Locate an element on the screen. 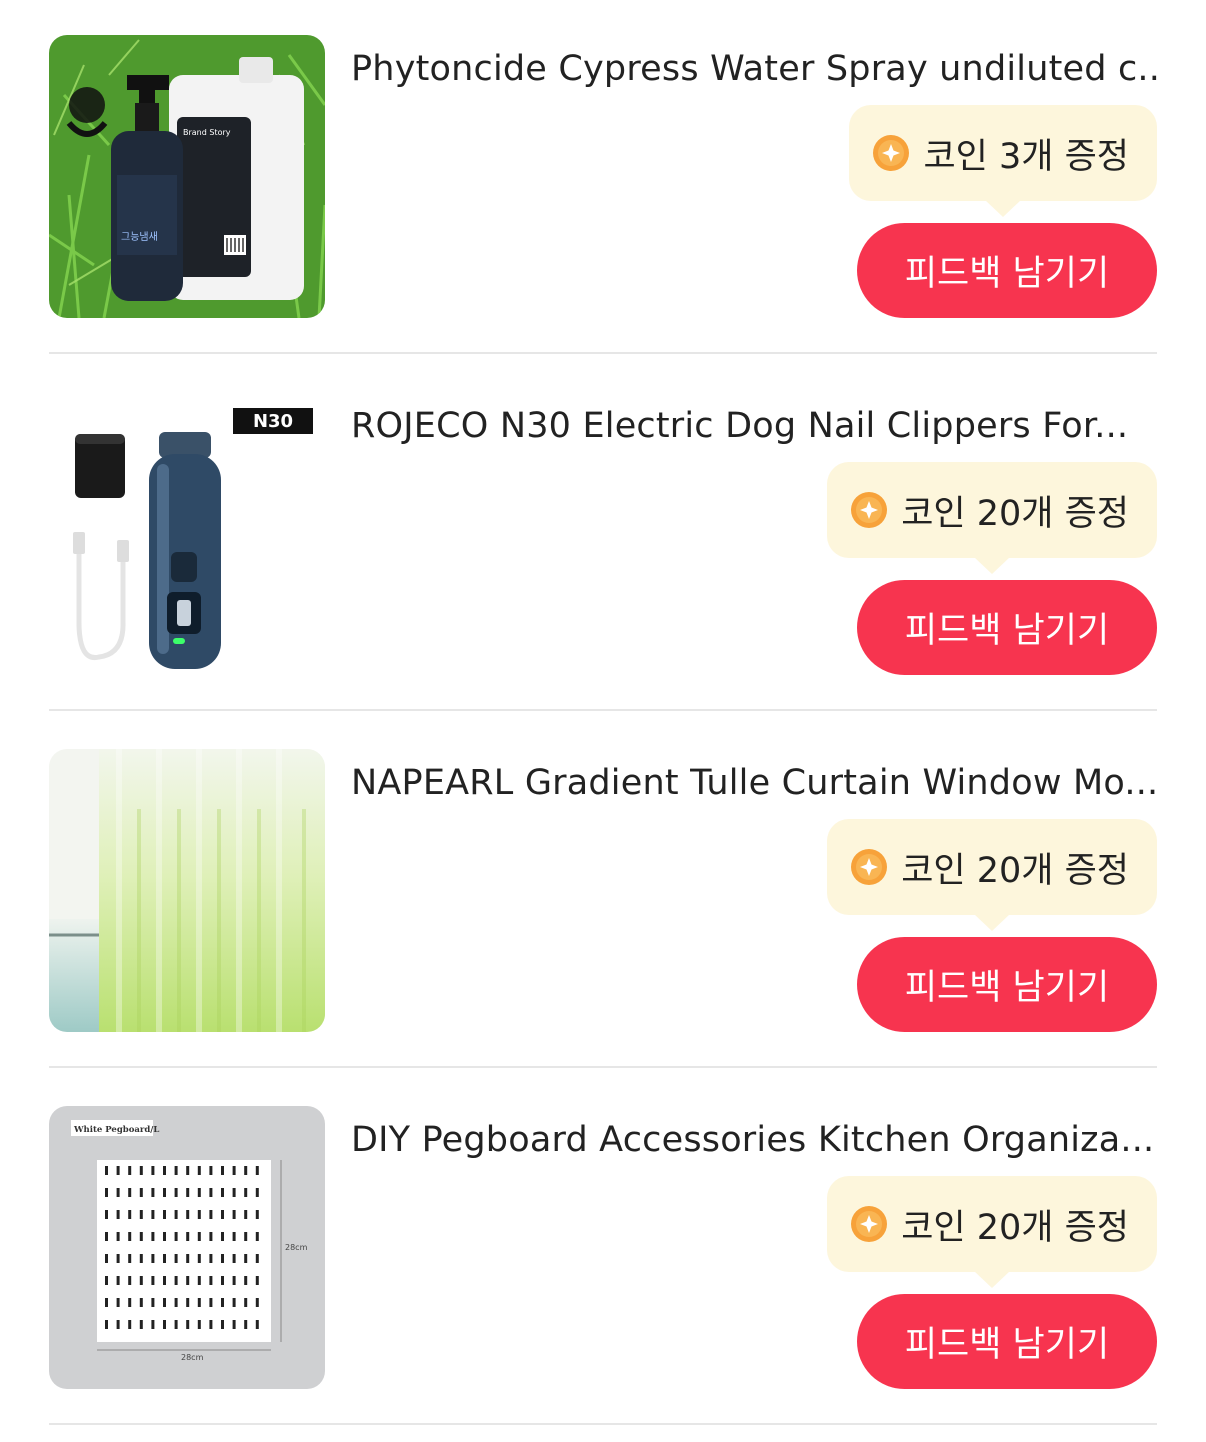 The image size is (1206, 1442). product-thumbnail: White Pegboard/L 28cm 28cm is located at coordinates (187, 1247).